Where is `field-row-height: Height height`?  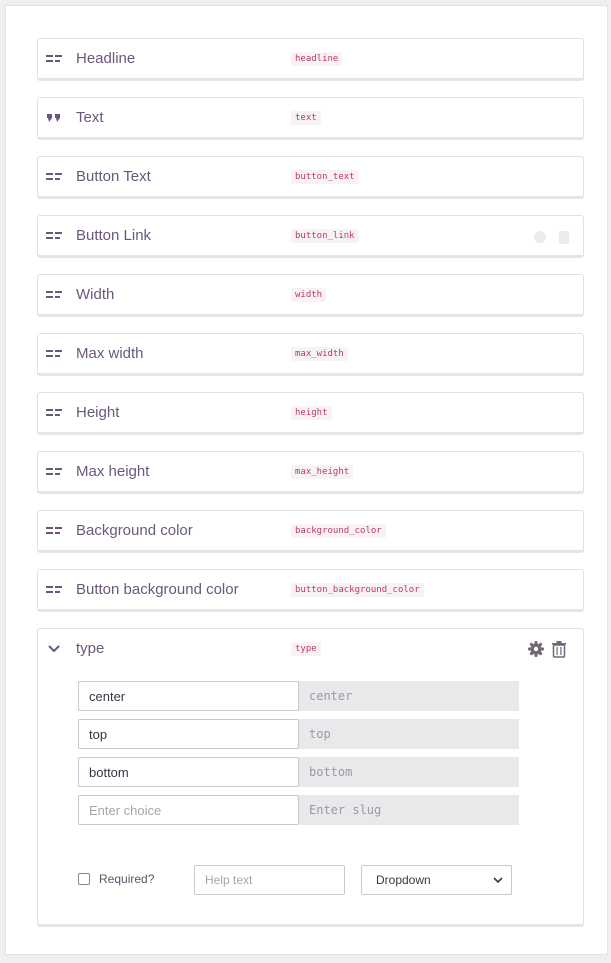 field-row-height: Height height is located at coordinates (310, 413).